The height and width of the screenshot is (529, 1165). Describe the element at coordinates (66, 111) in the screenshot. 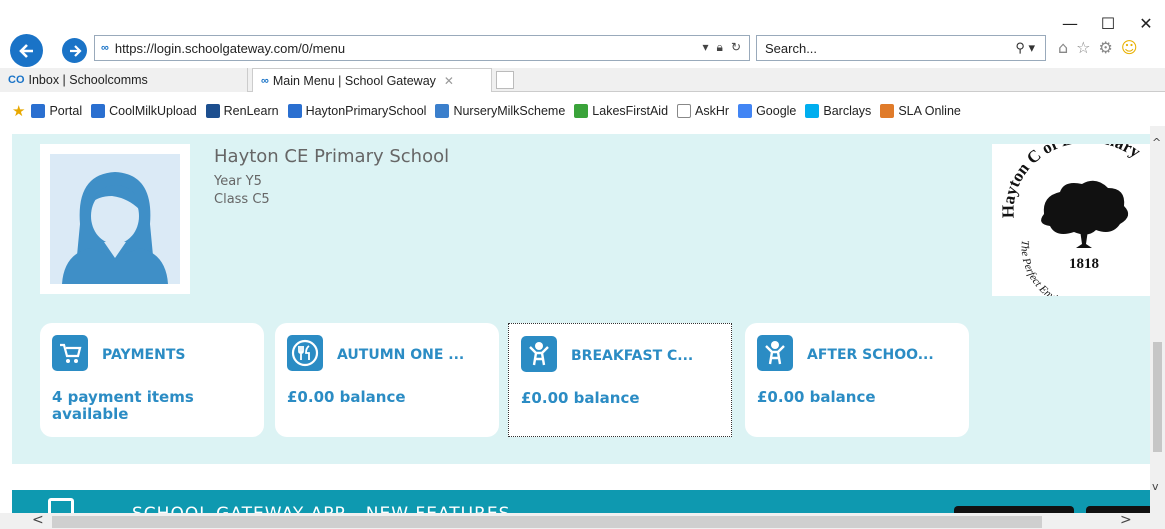

I see `favorite-label: Portal` at that location.